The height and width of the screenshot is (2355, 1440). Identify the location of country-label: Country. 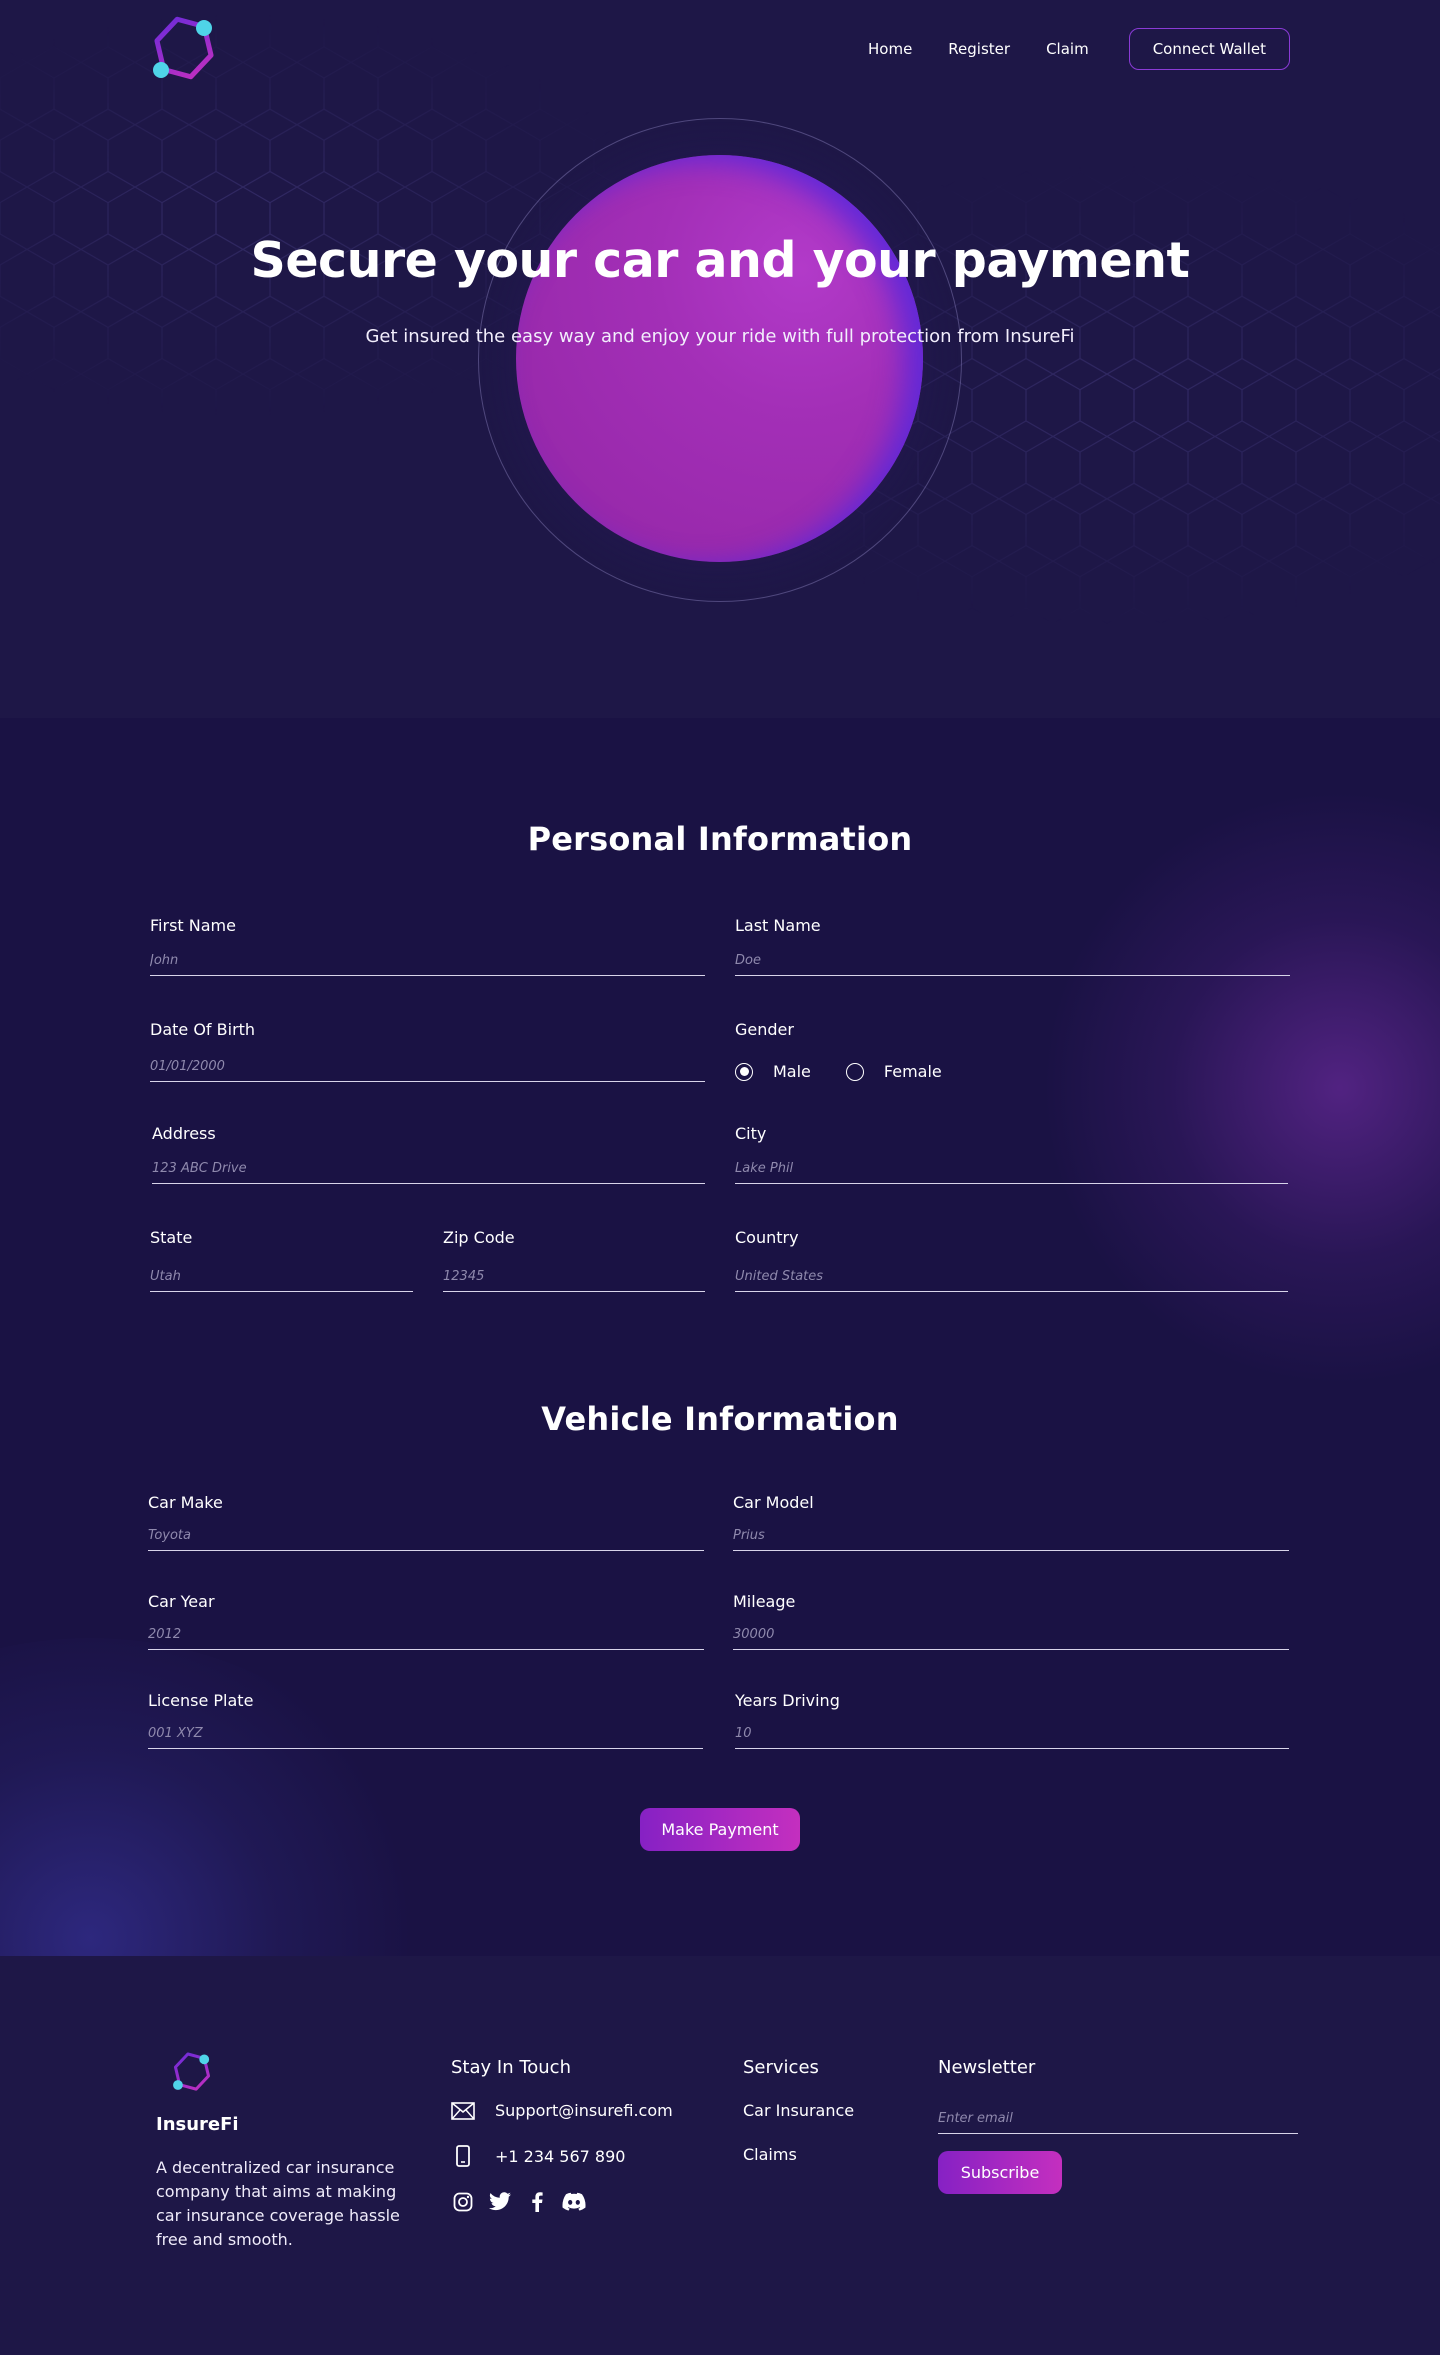
(767, 1237).